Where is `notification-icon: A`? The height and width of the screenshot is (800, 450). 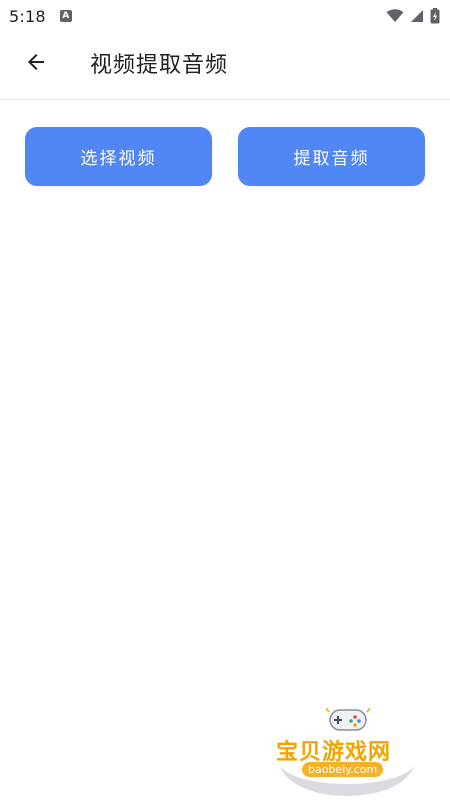
notification-icon: A is located at coordinates (65, 16).